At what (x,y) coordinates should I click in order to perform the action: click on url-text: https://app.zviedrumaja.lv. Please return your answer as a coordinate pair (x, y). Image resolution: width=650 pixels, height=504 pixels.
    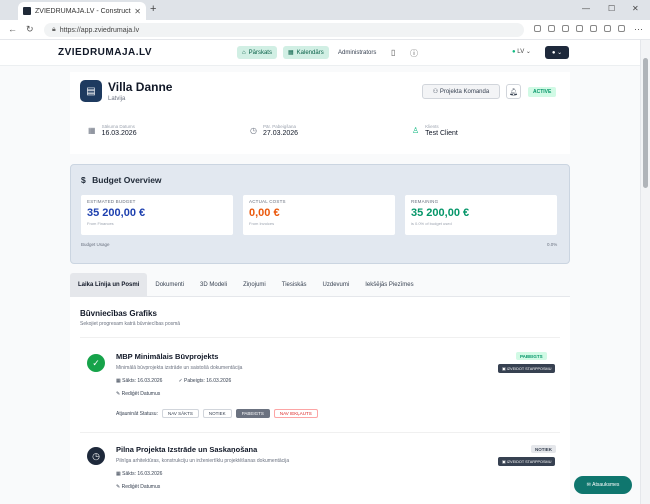
    Looking at the image, I should click on (99, 30).